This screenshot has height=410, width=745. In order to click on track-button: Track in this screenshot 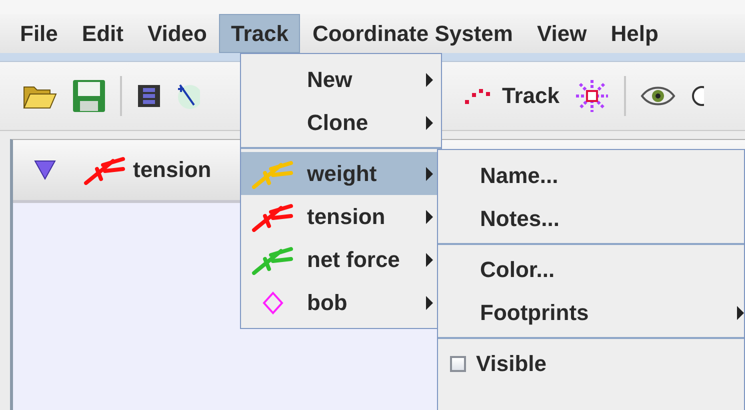, I will do `click(512, 96)`.